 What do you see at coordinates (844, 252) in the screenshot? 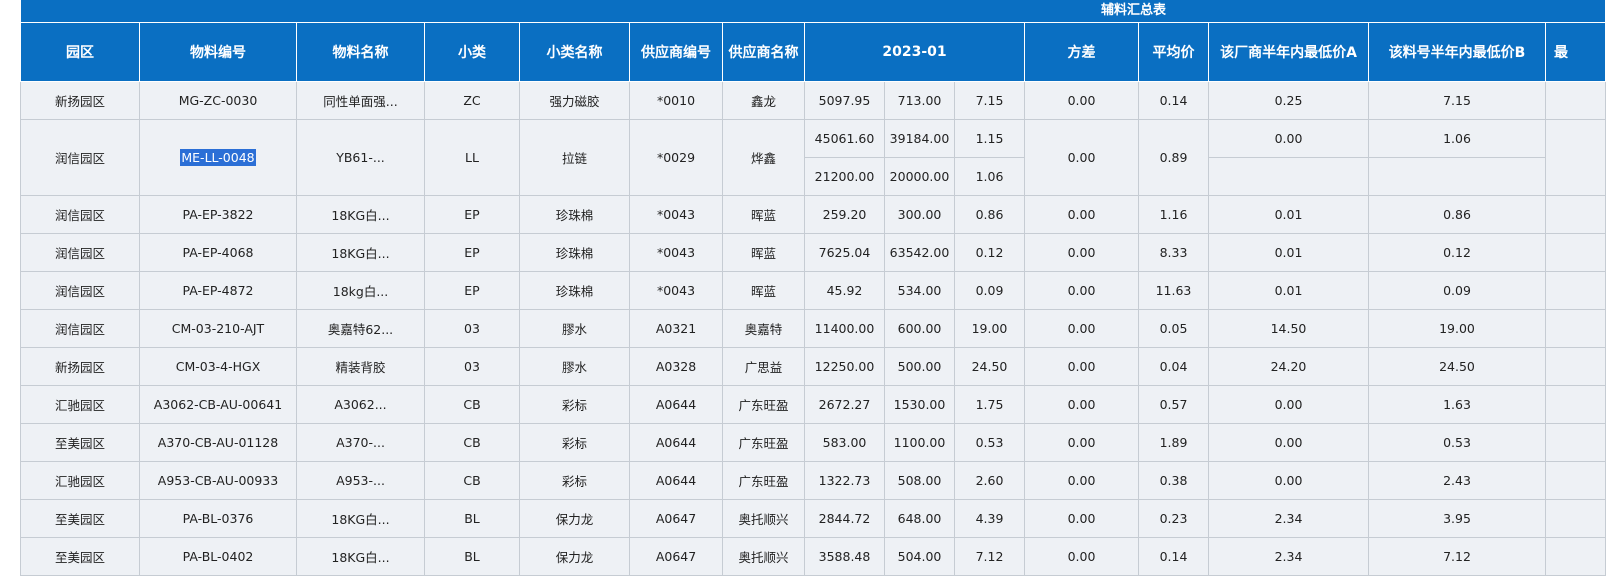
I see `cell-amount: 7625.04` at bounding box center [844, 252].